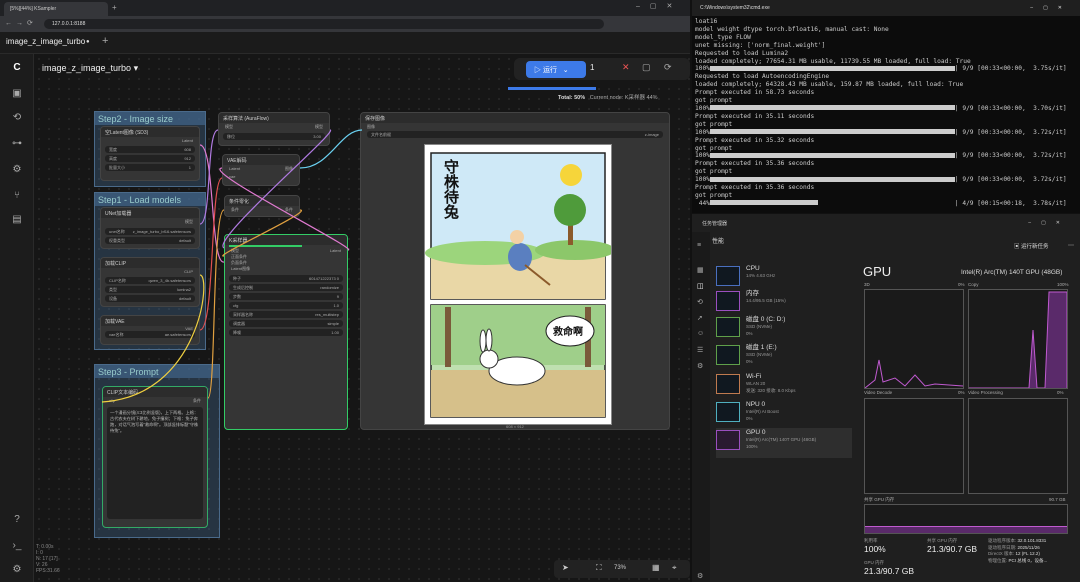  I want to click on taskmgr-sidebar: ≡ ▦ ◫ ⟲ ➚ ☺ ☰ ⚙ ⚙, so click(701, 407).